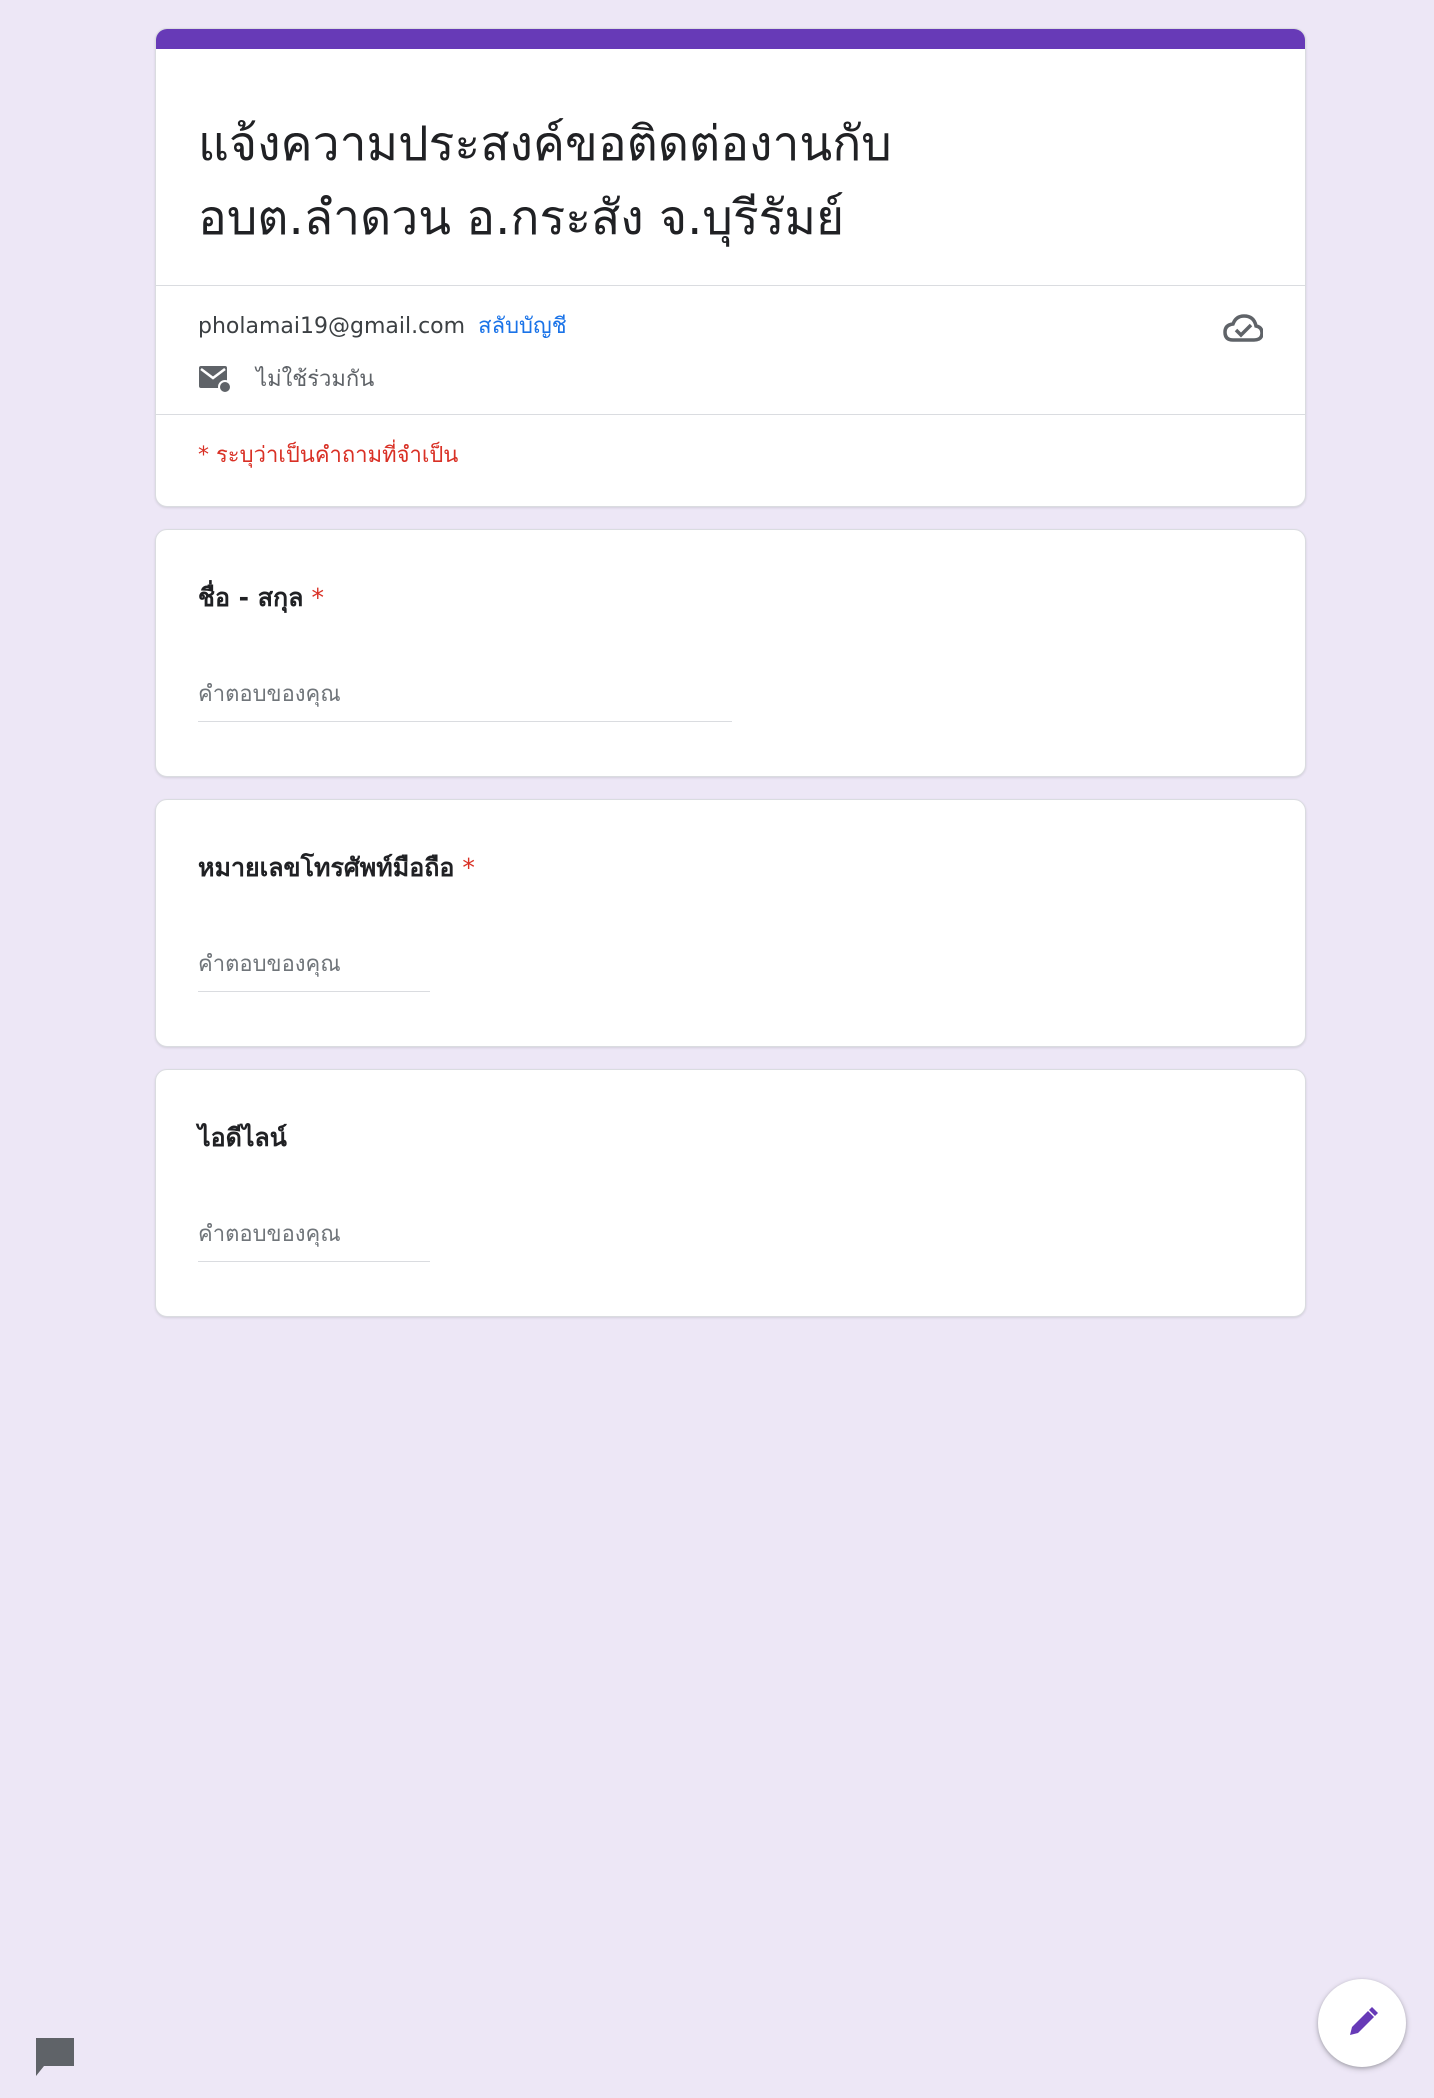  I want to click on account-email: pholamai19@gmail.com, so click(332, 326).